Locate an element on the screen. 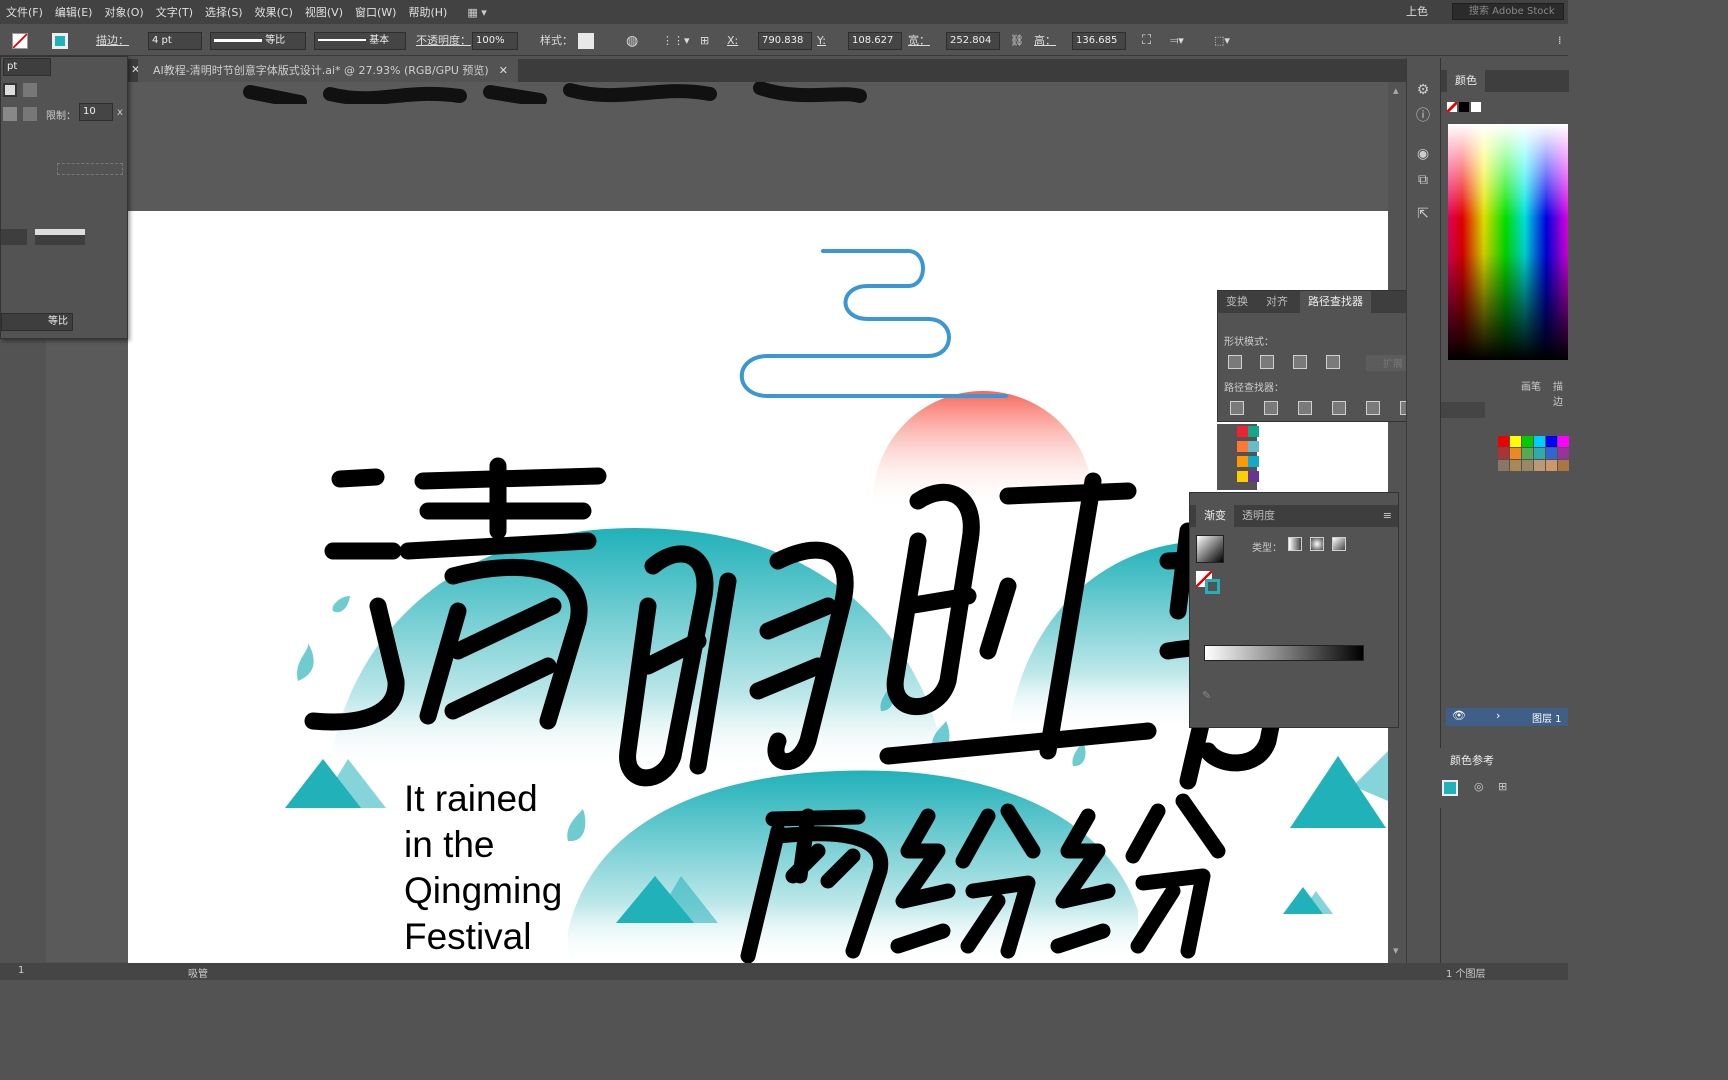  color-guide-title: 颜色参考 is located at coordinates (1472, 760).